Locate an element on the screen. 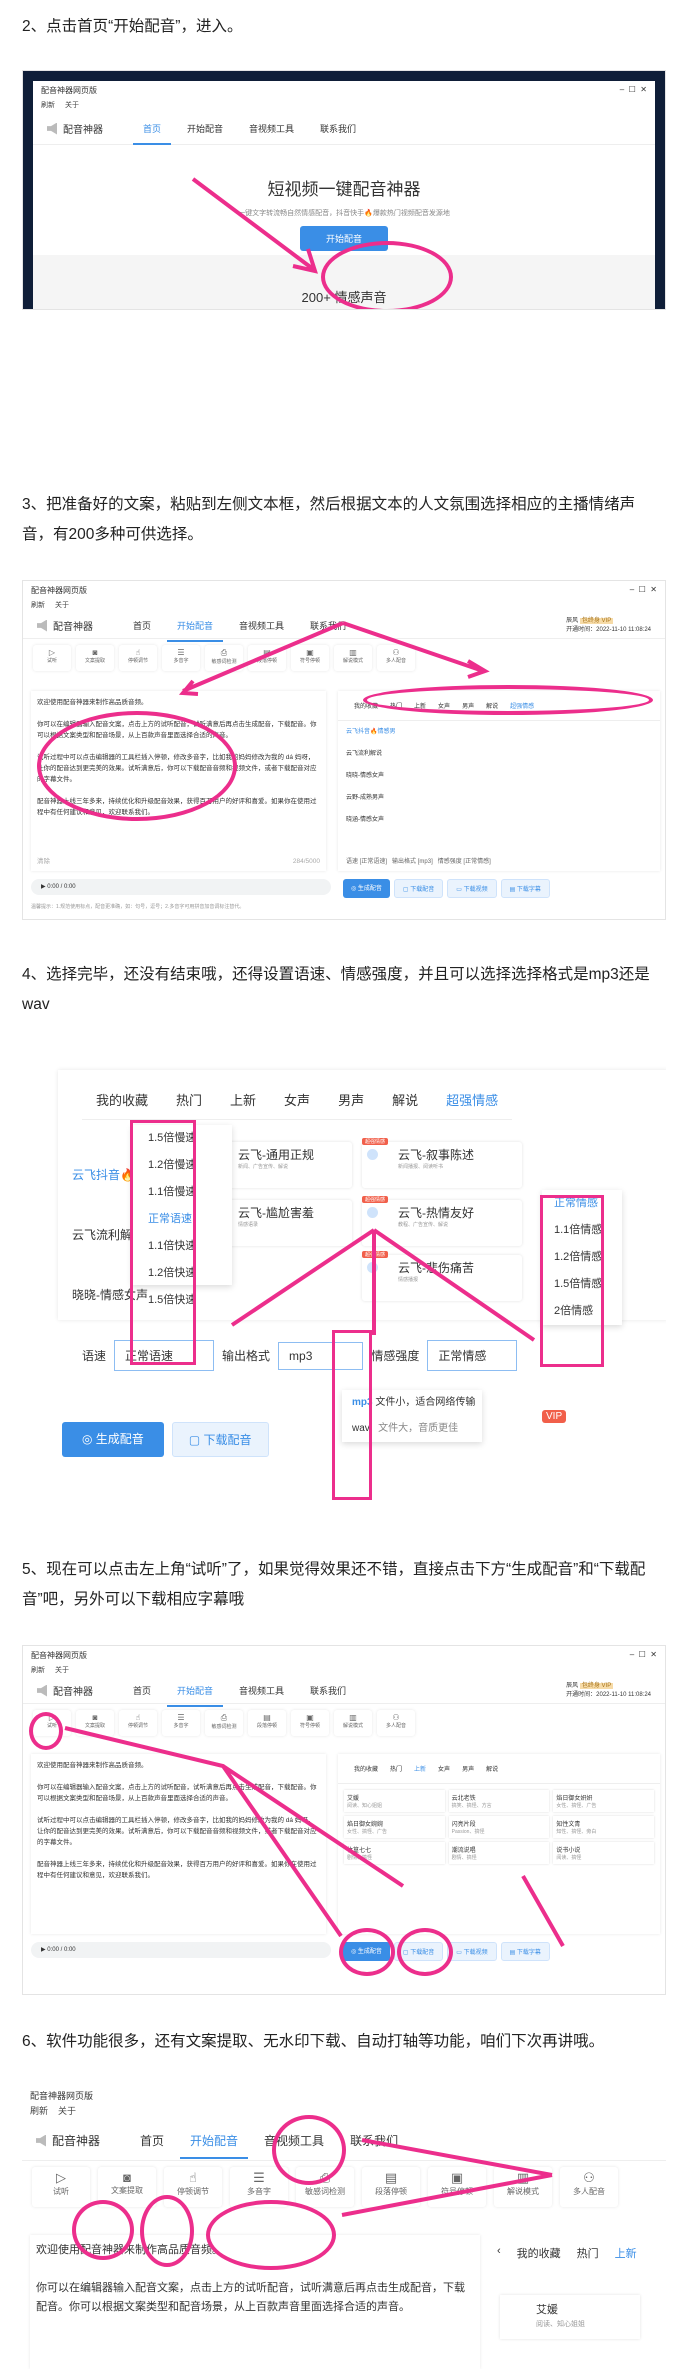  category-item: 云飞抖音🔥情感男 is located at coordinates (377, 732).